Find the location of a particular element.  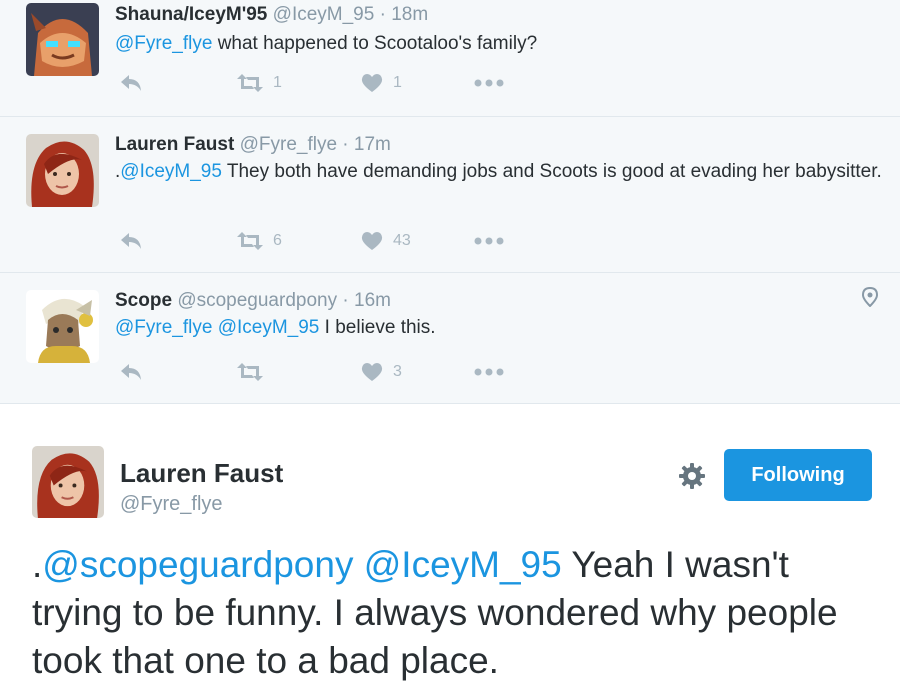

location-pin is located at coordinates (870, 299).